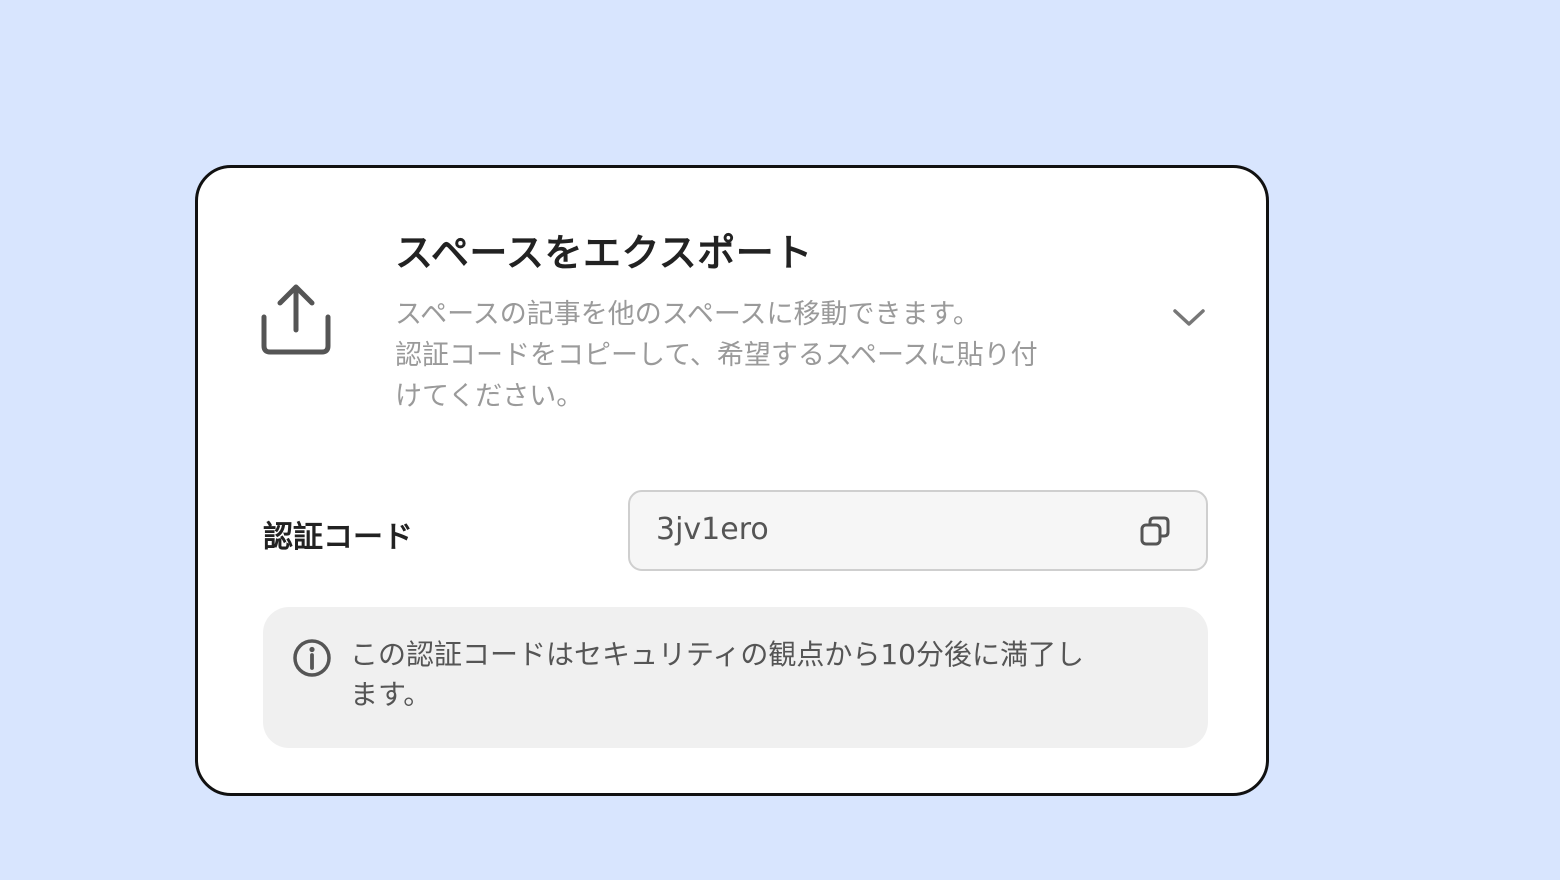  I want to click on chevron-down-icon, so click(1189, 317).